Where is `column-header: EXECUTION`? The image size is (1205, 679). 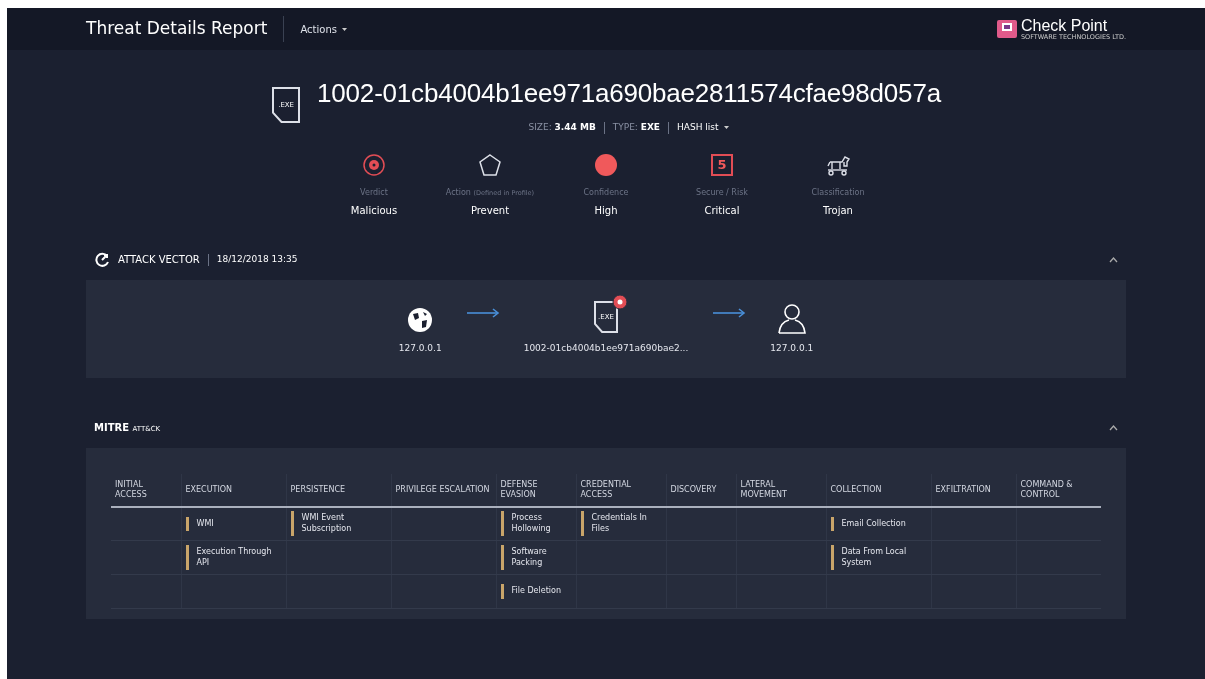
column-header: EXECUTION is located at coordinates (233, 490).